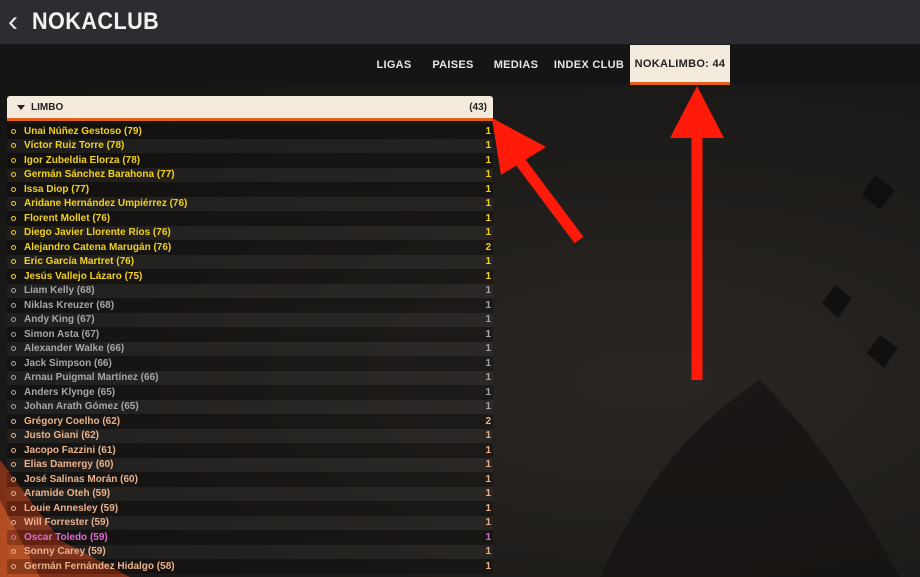  What do you see at coordinates (538, 181) in the screenshot?
I see `arrow-diagonal` at bounding box center [538, 181].